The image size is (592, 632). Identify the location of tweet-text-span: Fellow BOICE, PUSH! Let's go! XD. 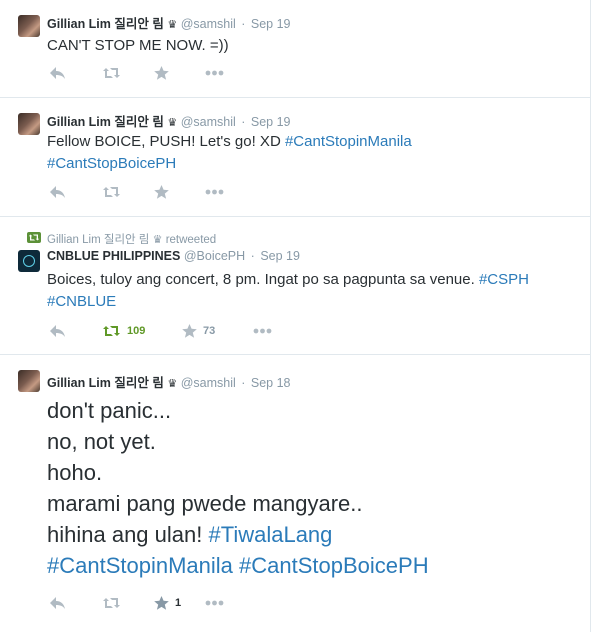
(166, 141).